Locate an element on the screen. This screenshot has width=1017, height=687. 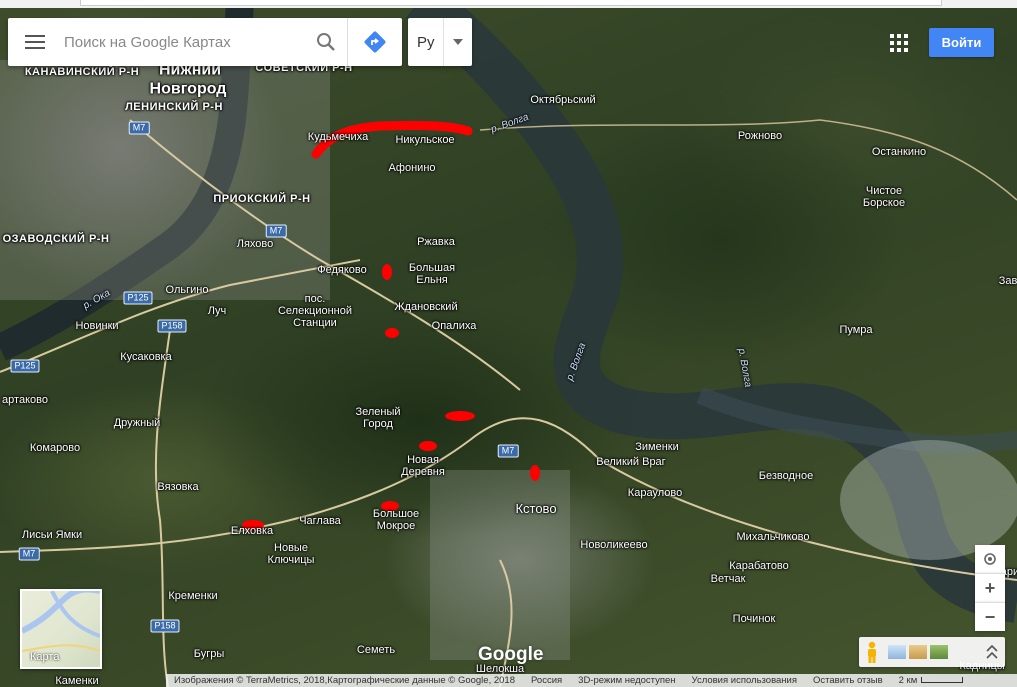
language-dropdown-button is located at coordinates (457, 42).